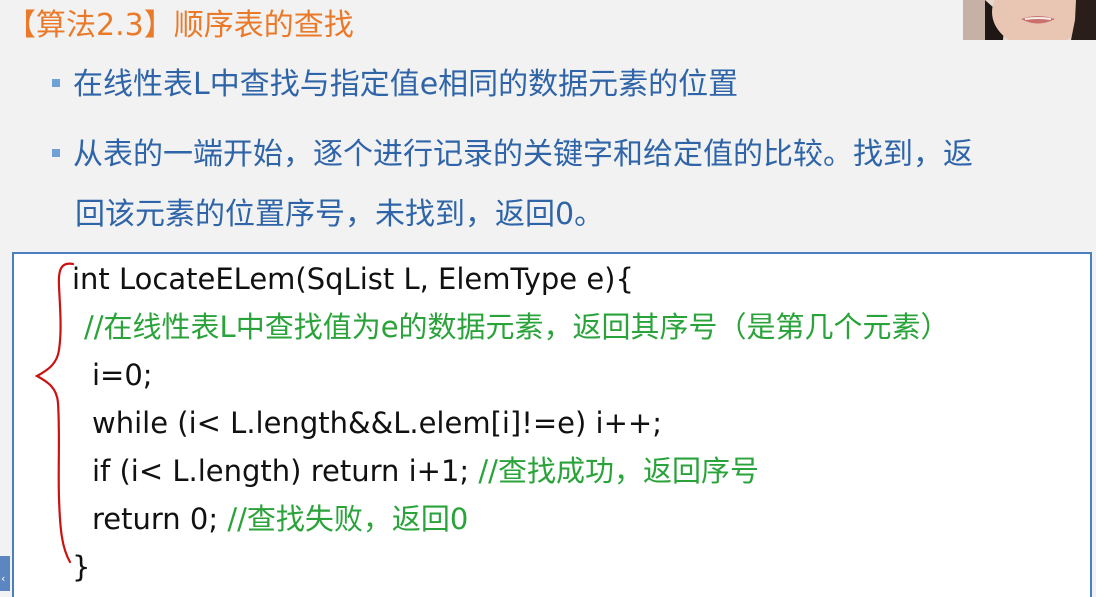 This screenshot has width=1096, height=597. I want to click on slide-title: 【算法2.3】顺序表的查找, so click(180, 25).